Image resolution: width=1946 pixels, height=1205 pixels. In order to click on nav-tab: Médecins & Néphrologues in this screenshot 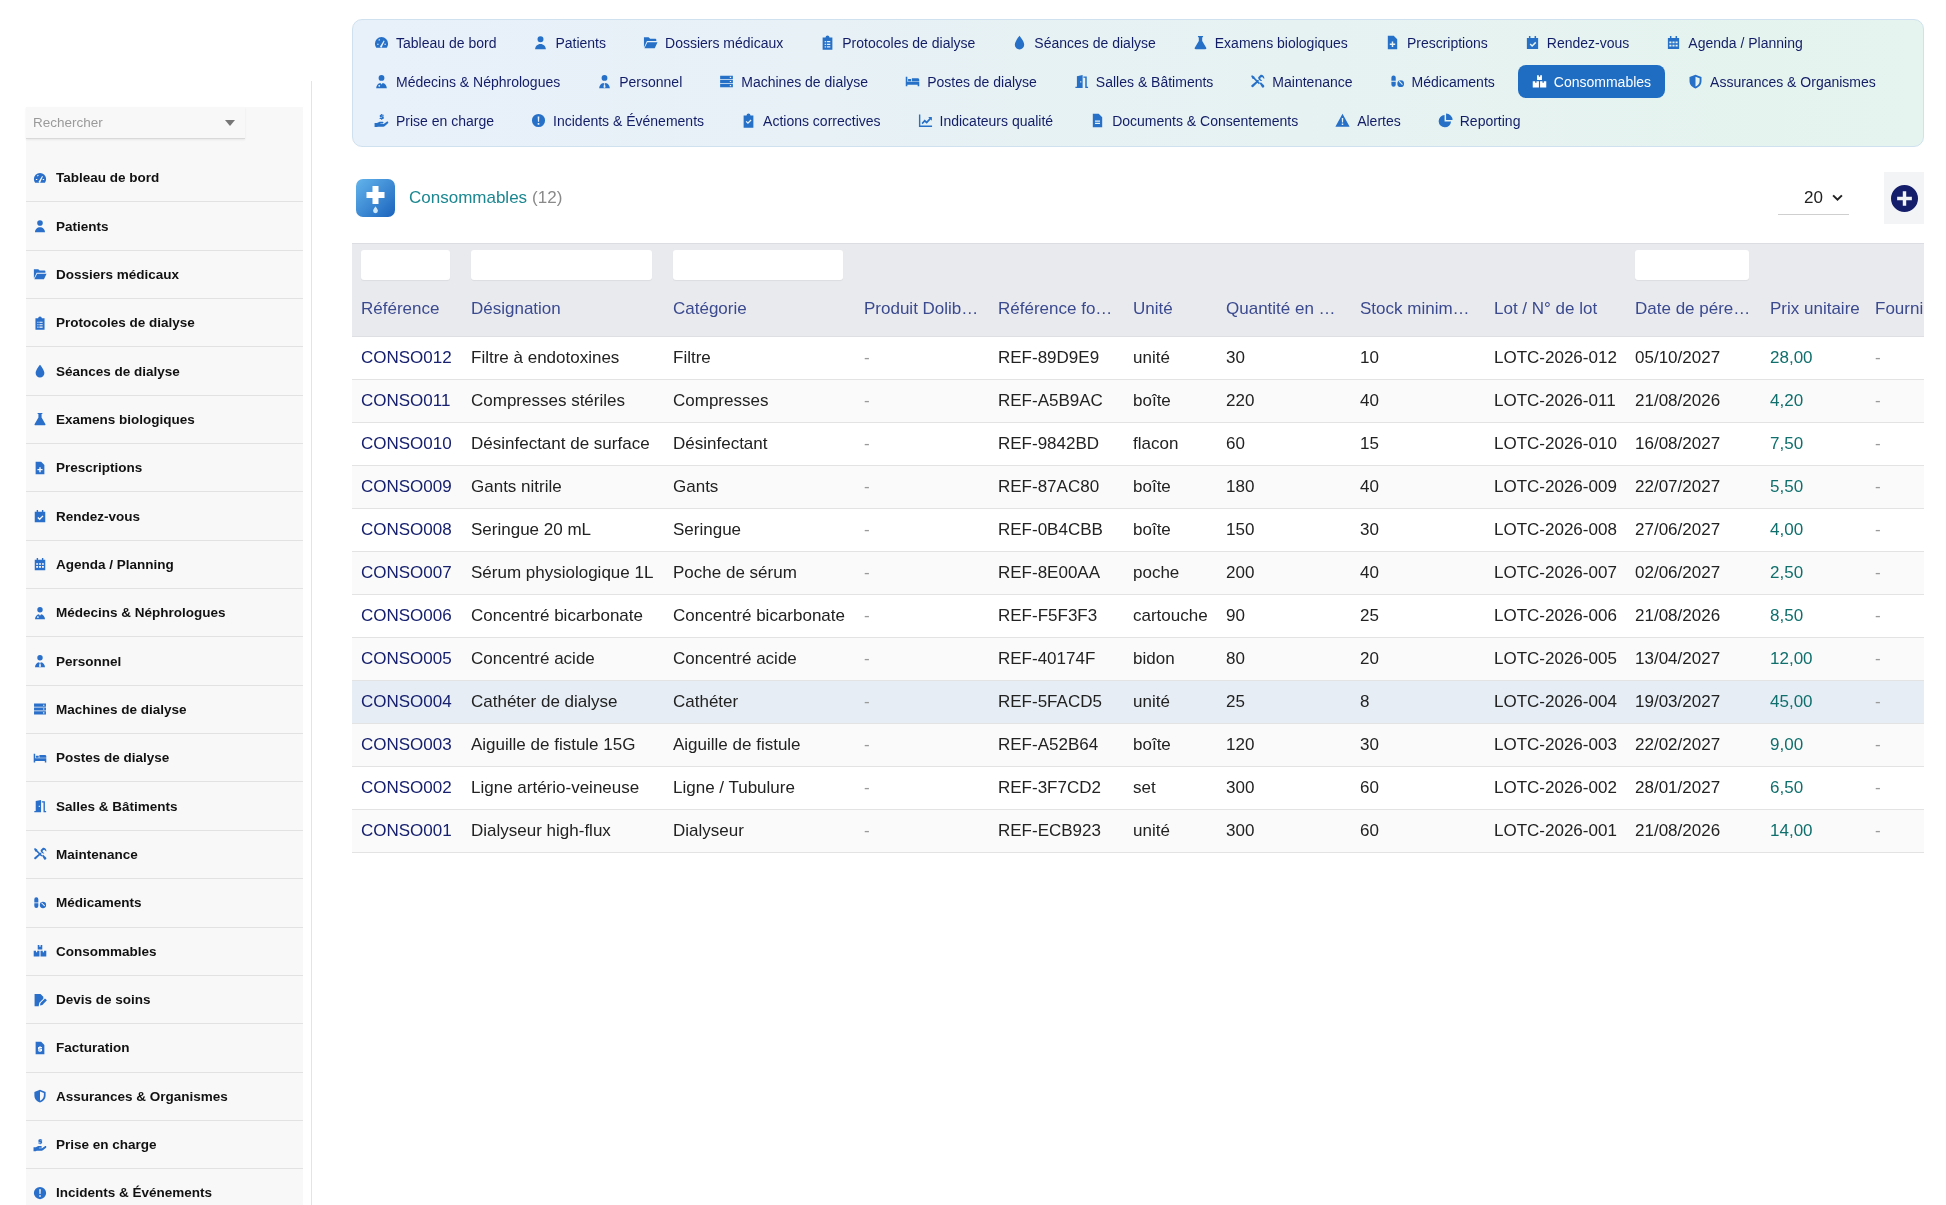, I will do `click(467, 81)`.